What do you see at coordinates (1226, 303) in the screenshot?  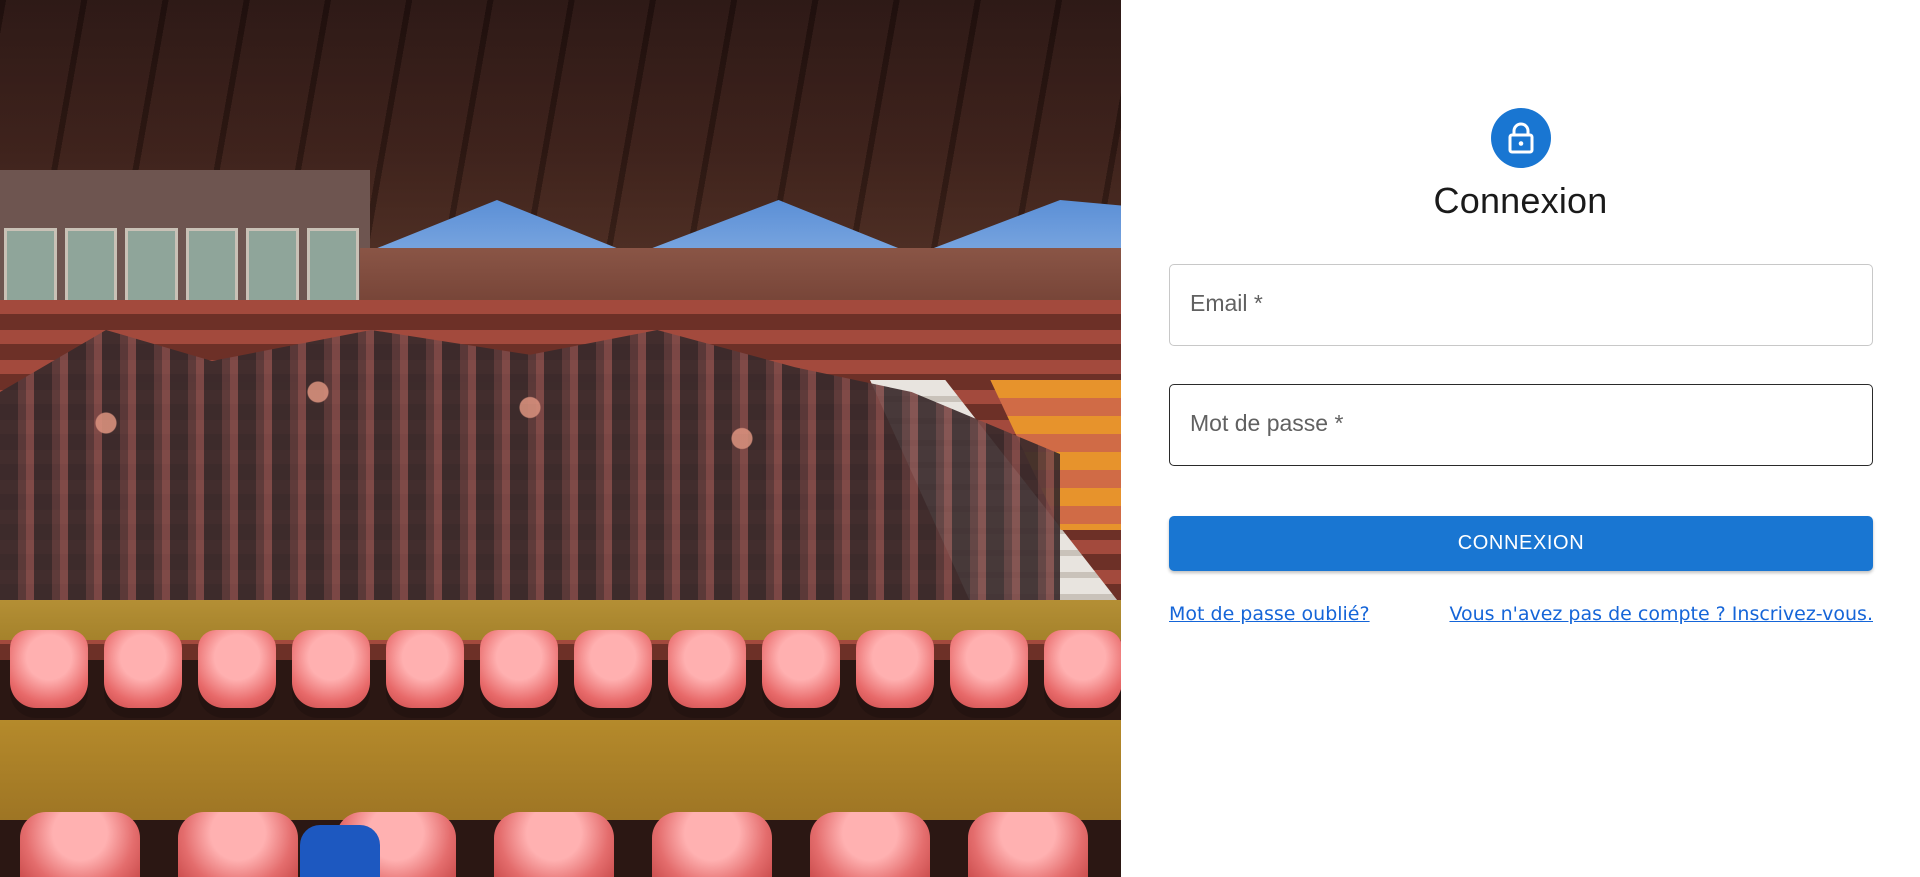 I see `email-field-label: Email *` at bounding box center [1226, 303].